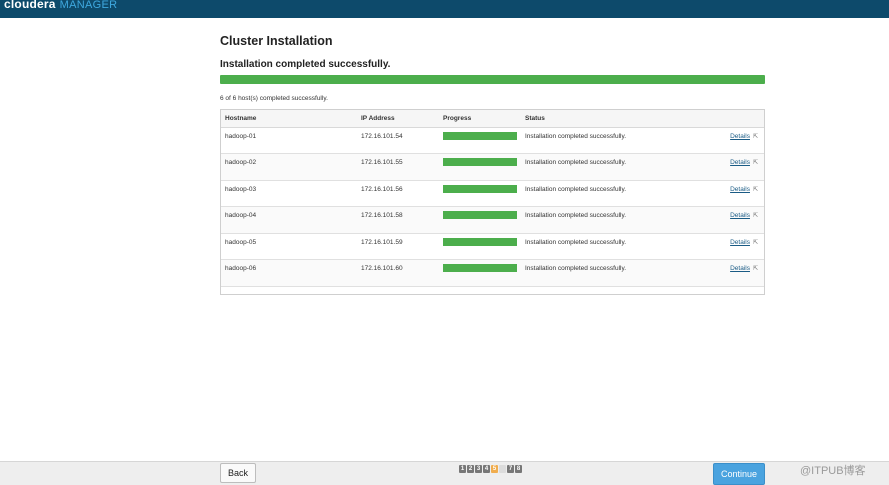 Image resolution: width=889 pixels, height=485 pixels. What do you see at coordinates (238, 473) in the screenshot?
I see `back-button: Back` at bounding box center [238, 473].